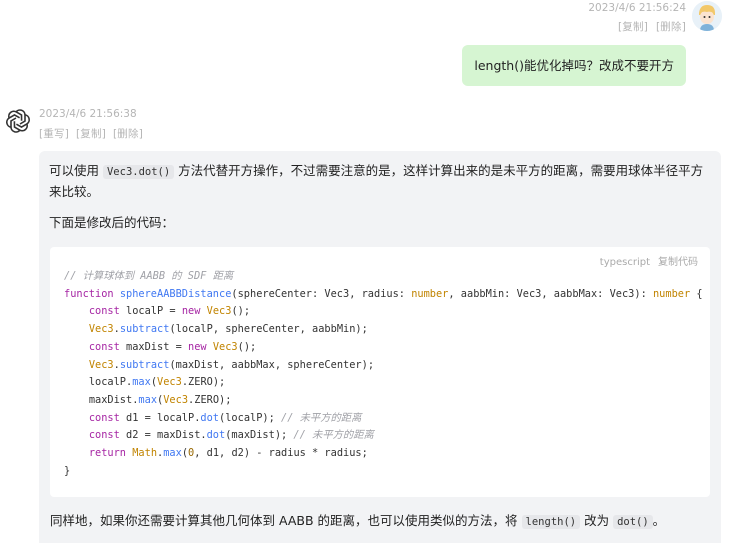 Image resolution: width=730 pixels, height=543 pixels. I want to click on bot-timestamp: 2023/4/6 21:56:38, so click(88, 114).